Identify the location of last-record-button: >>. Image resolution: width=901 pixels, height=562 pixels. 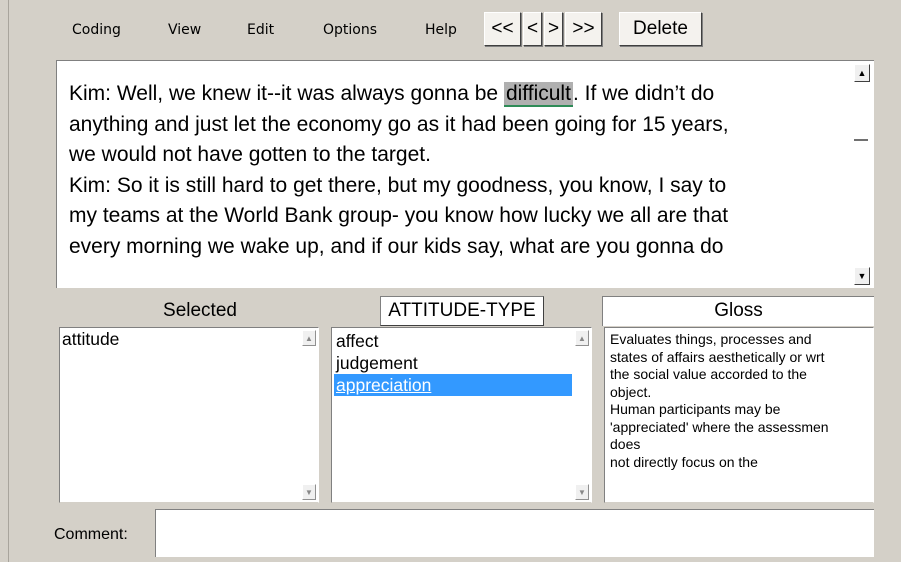
(583, 29).